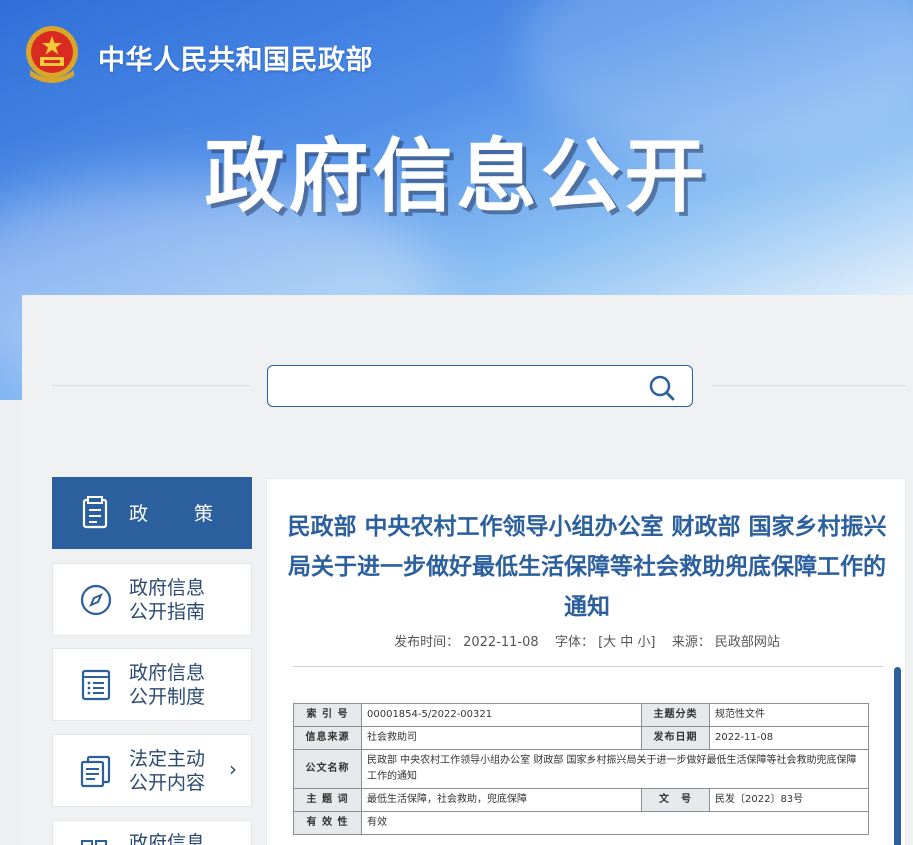  I want to click on chevron-right-icon: ›, so click(233, 769).